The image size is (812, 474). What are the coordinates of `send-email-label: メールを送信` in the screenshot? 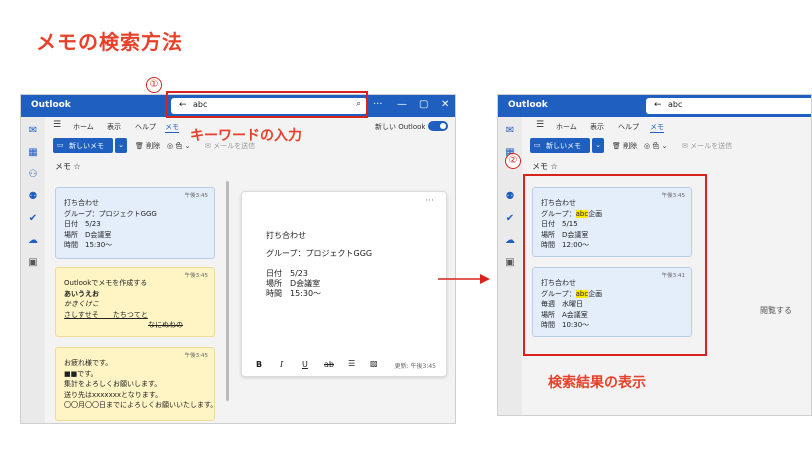 It's located at (711, 146).